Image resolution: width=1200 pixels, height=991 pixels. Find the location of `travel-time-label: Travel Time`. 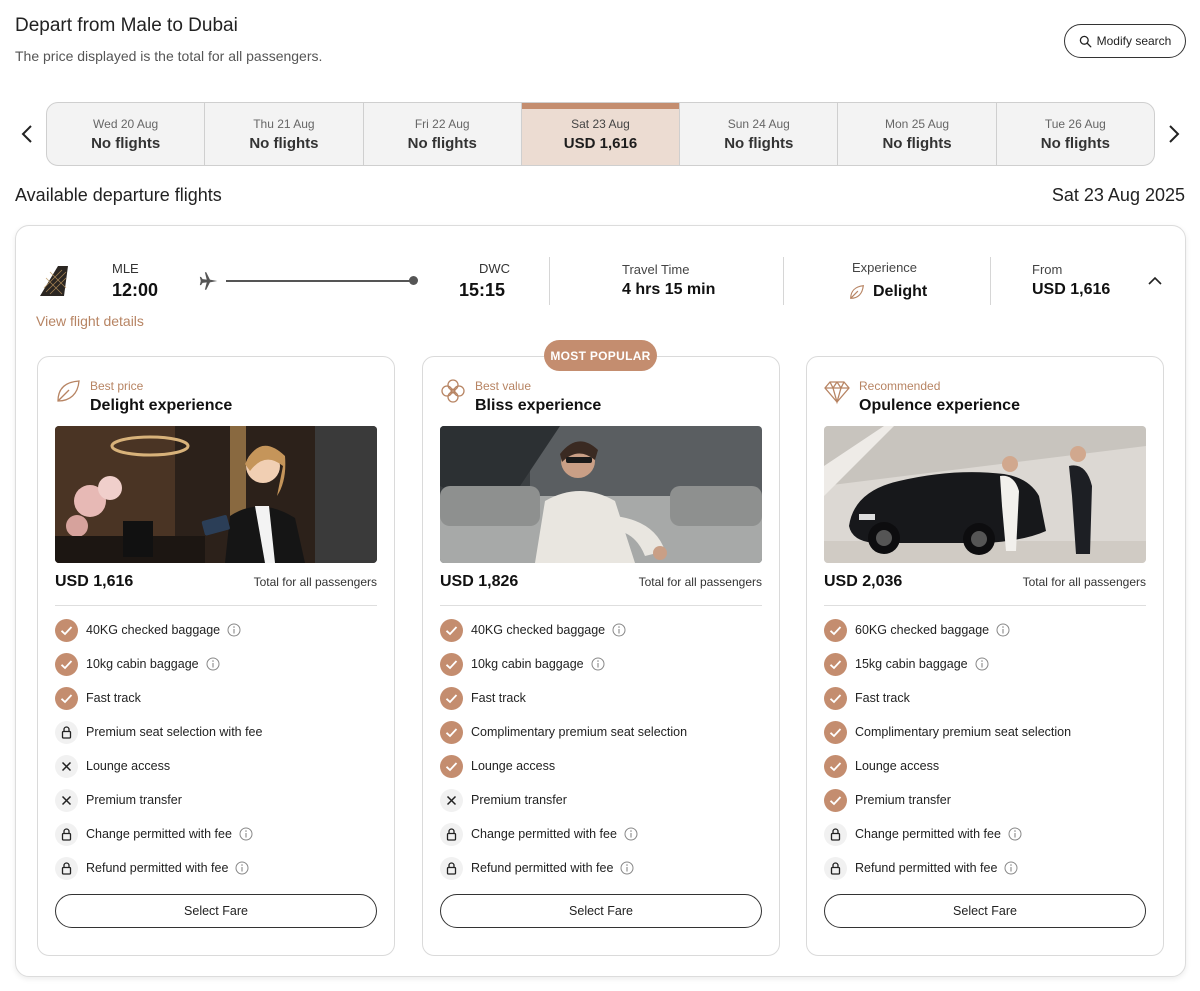

travel-time-label: Travel Time is located at coordinates (656, 269).